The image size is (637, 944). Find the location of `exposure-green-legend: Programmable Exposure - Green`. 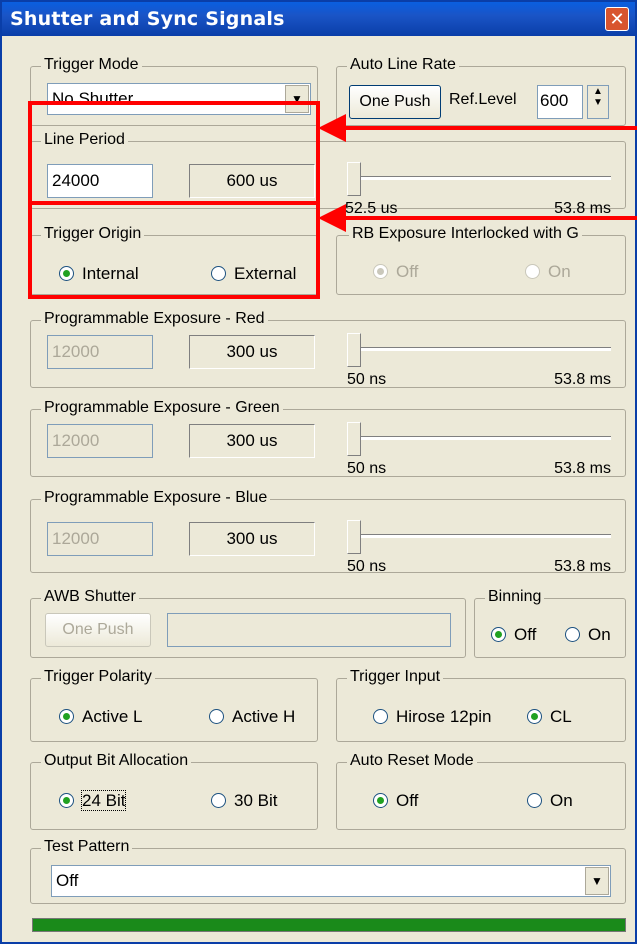

exposure-green-legend: Programmable Exposure - Green is located at coordinates (162, 408).